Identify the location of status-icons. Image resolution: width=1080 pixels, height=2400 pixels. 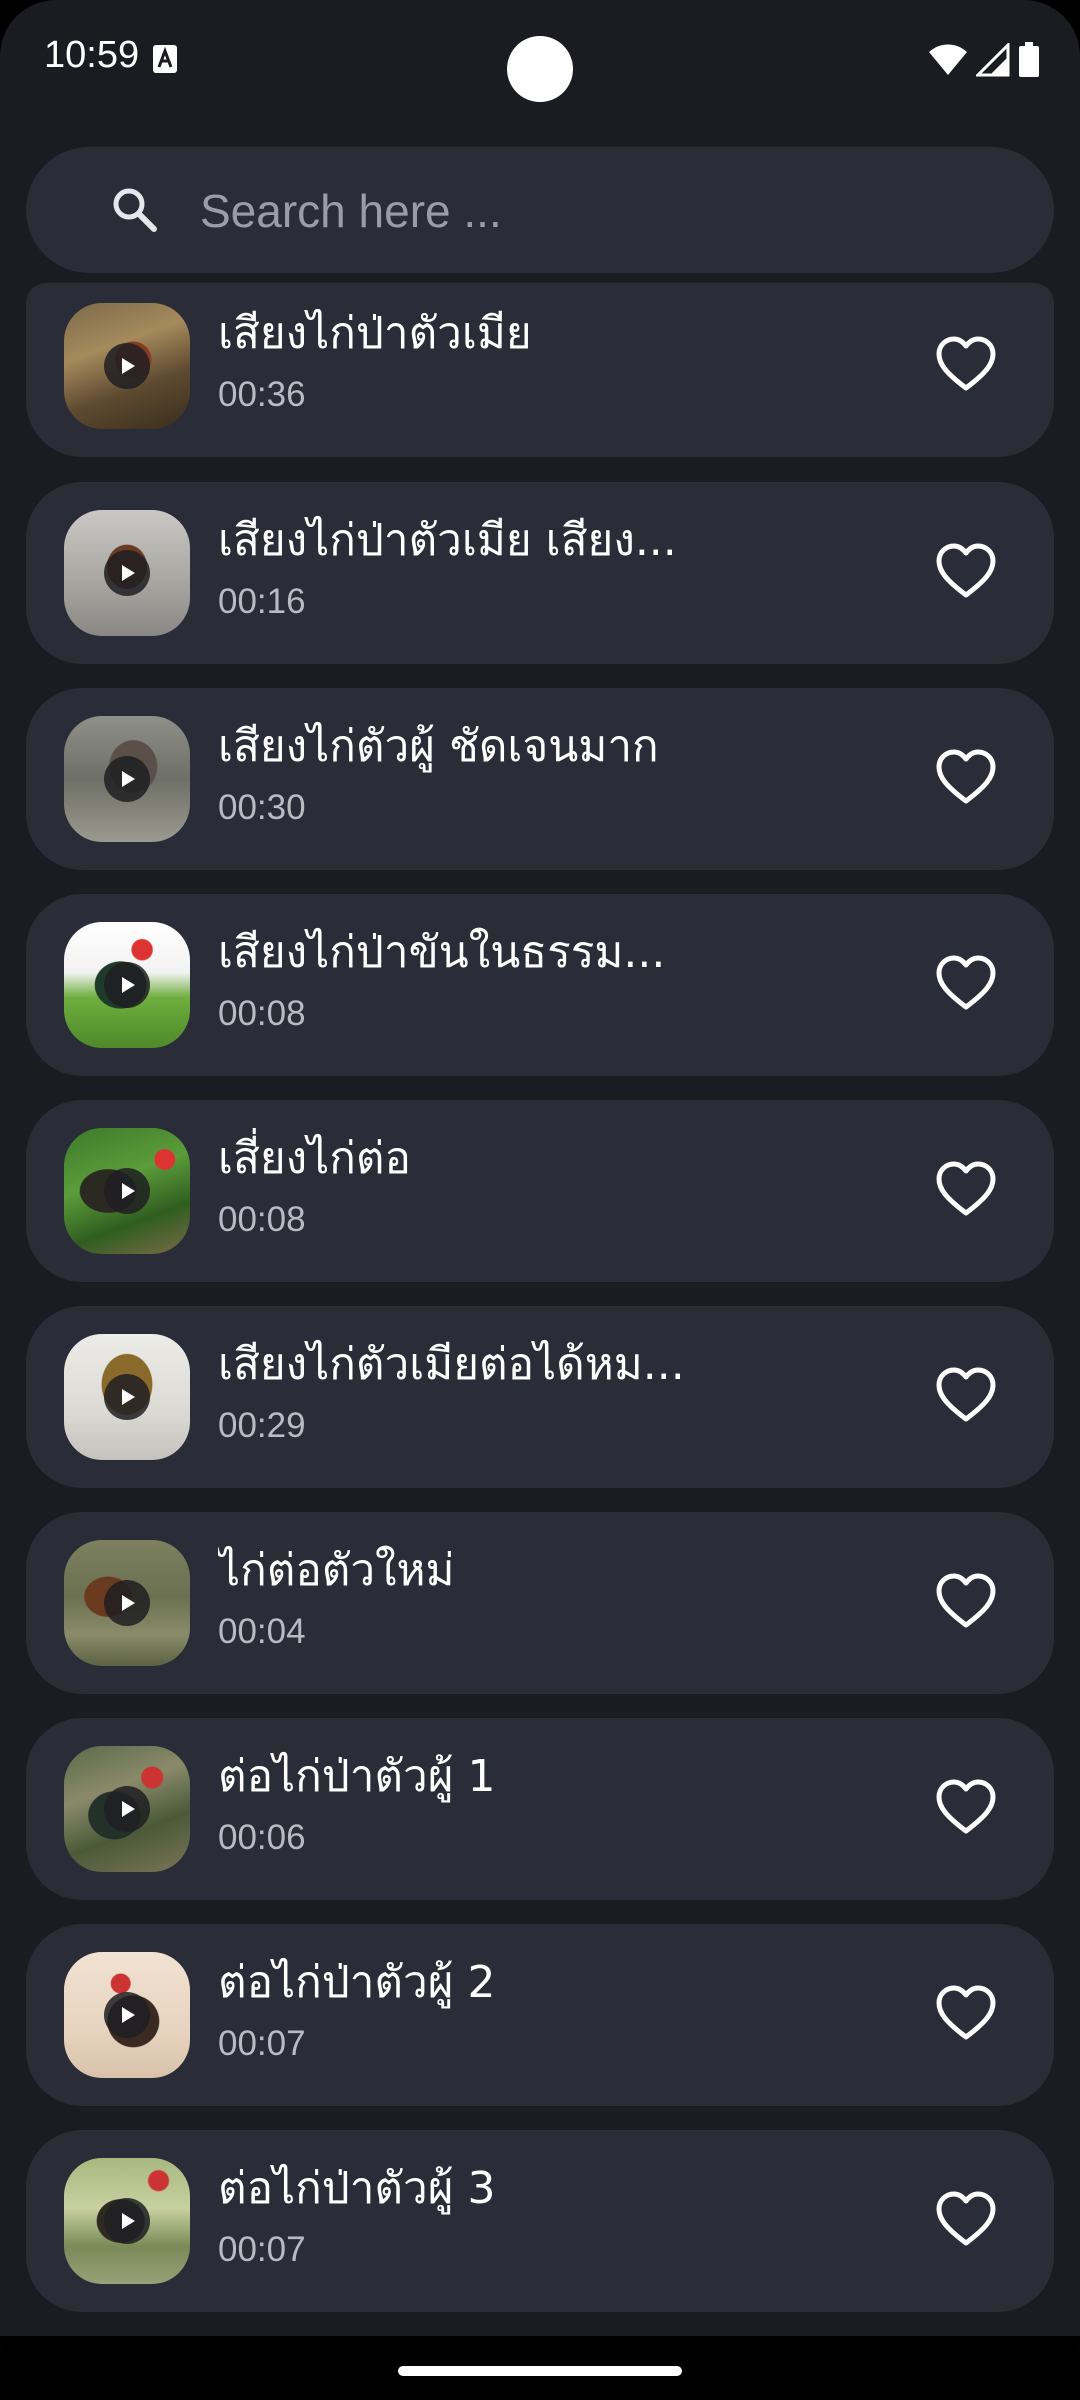
(984, 60).